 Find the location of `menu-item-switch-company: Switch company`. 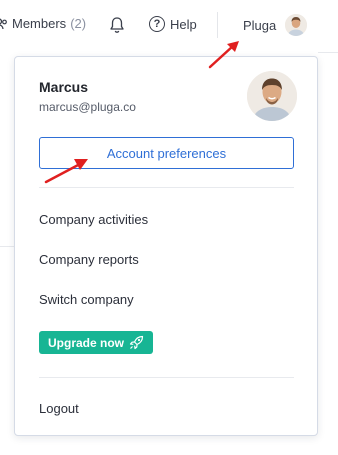

menu-item-switch-company: Switch company is located at coordinates (86, 299).